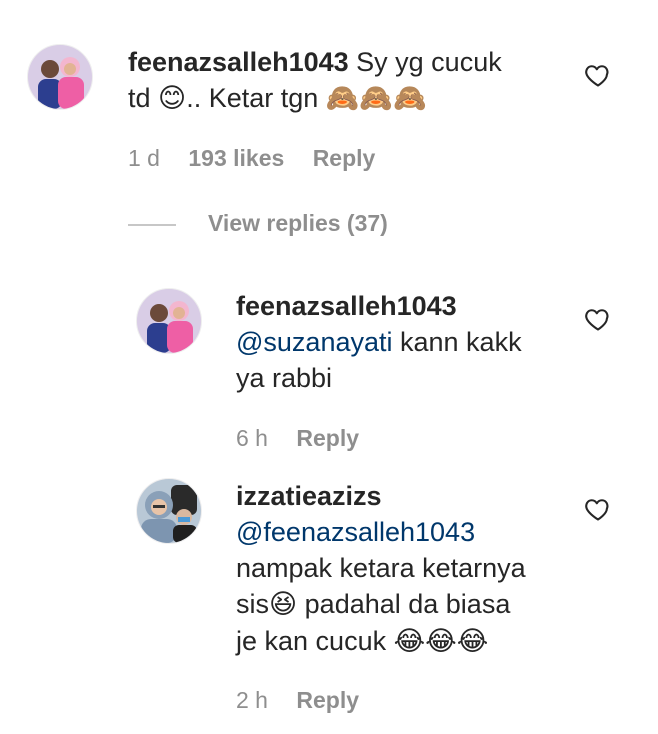 The width and height of the screenshot is (658, 734). I want to click on reply-meta: 2 h Reply, so click(308, 700).